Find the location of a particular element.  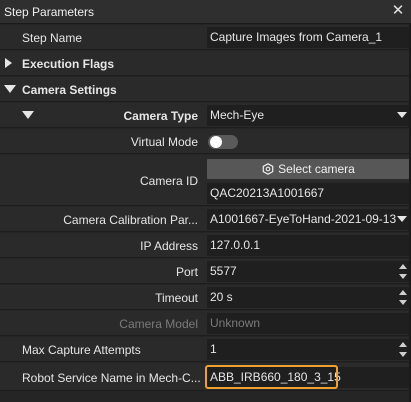

ip-address-input: 127.0.0.1 is located at coordinates (308, 245).